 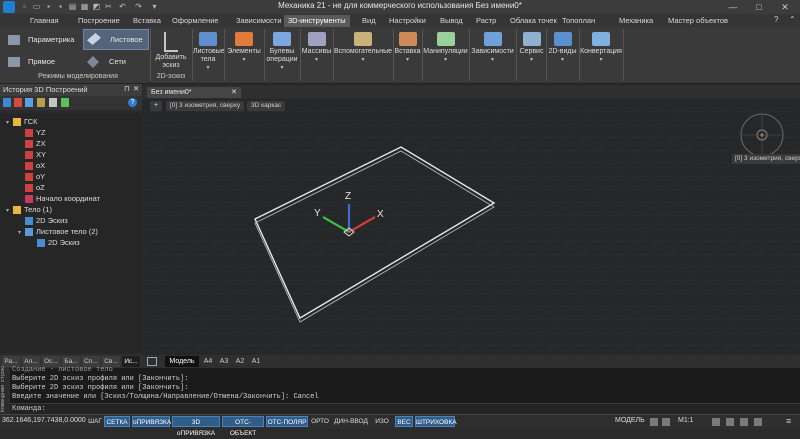 I want to click on mesh-mode-button: Сети, so click(x=115, y=62).